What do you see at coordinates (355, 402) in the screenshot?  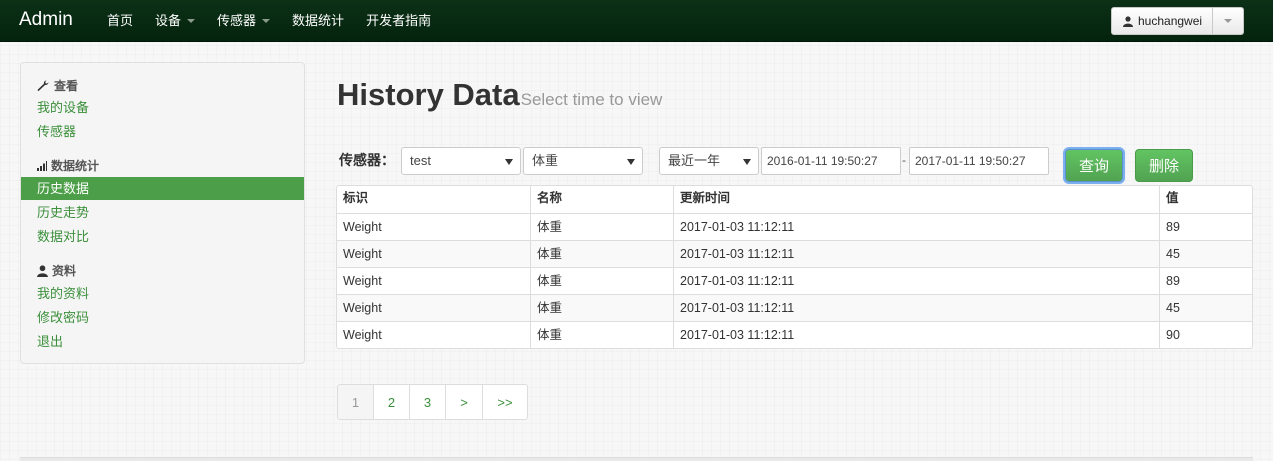 I see `page-1-button: 1` at bounding box center [355, 402].